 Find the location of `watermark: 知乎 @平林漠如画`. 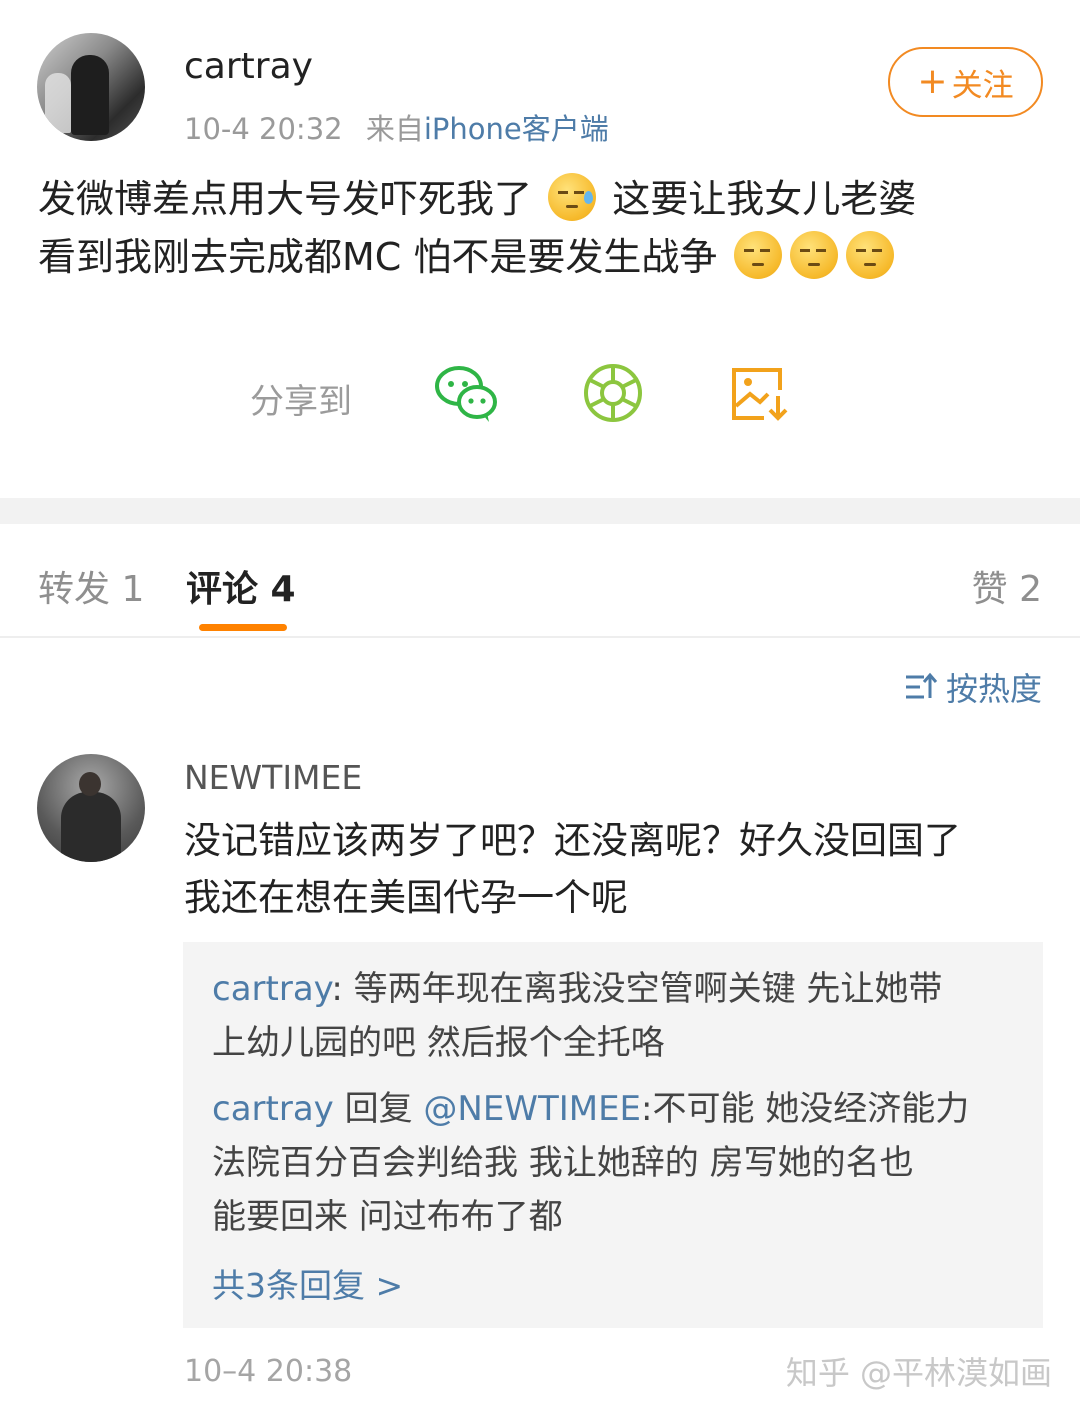

watermark: 知乎 @平林漠如画 is located at coordinates (918, 1373).